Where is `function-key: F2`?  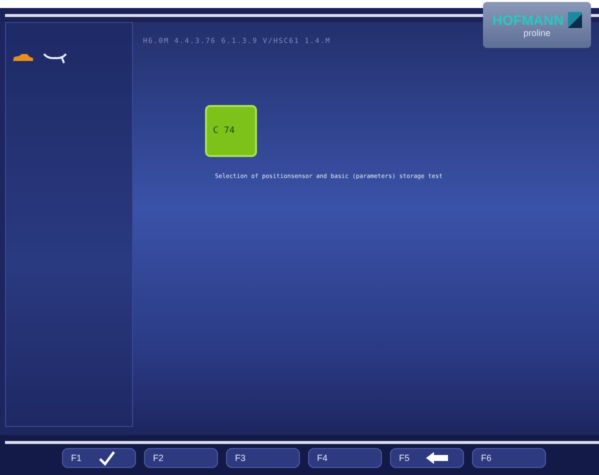 function-key: F2 is located at coordinates (181, 458).